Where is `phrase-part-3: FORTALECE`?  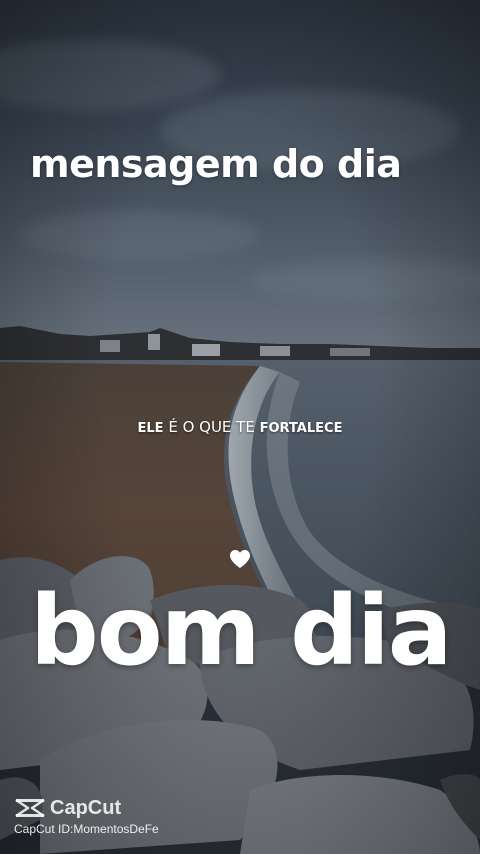 phrase-part-3: FORTALECE is located at coordinates (301, 428).